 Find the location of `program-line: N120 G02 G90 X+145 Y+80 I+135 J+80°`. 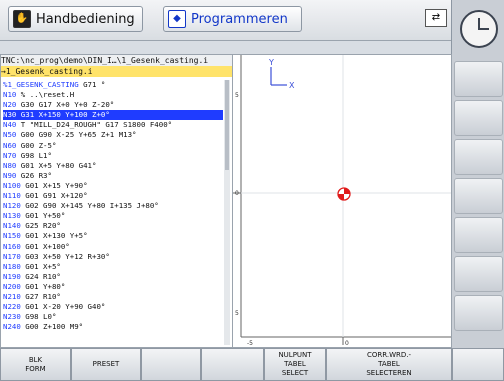

program-line: N120 G02 G90 X+145 Y+80 I+135 J+80° is located at coordinates (113, 206).